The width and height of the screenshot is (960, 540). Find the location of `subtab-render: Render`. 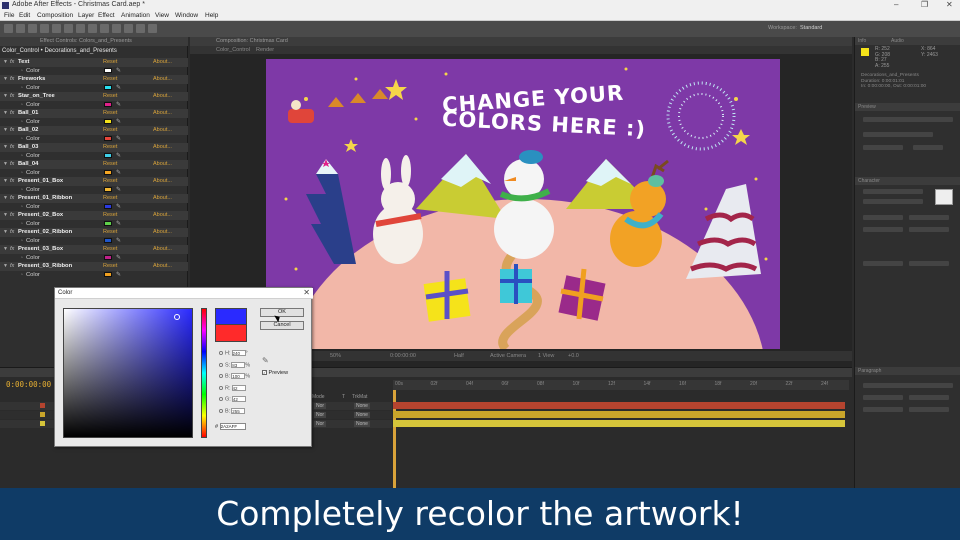

subtab-render: Render is located at coordinates (265, 50).